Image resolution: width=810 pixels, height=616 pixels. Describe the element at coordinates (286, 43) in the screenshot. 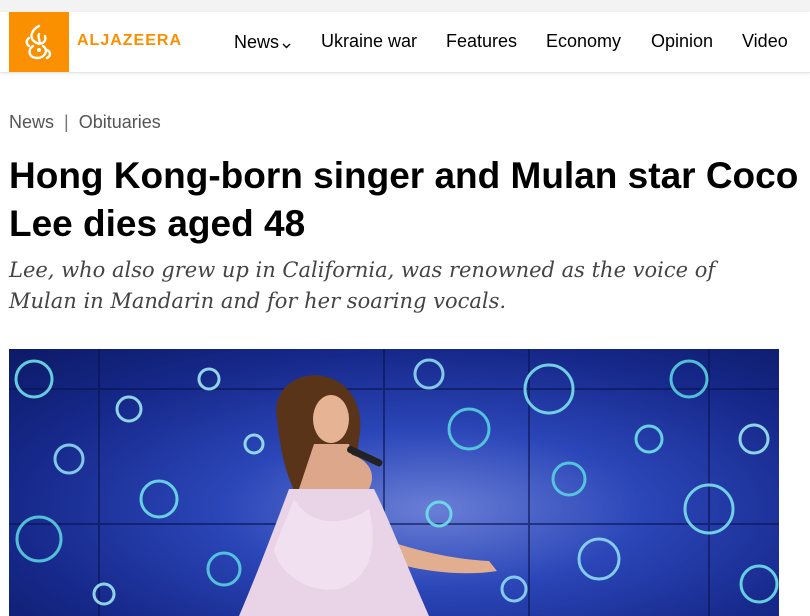

I see `chevron-down-icon` at that location.